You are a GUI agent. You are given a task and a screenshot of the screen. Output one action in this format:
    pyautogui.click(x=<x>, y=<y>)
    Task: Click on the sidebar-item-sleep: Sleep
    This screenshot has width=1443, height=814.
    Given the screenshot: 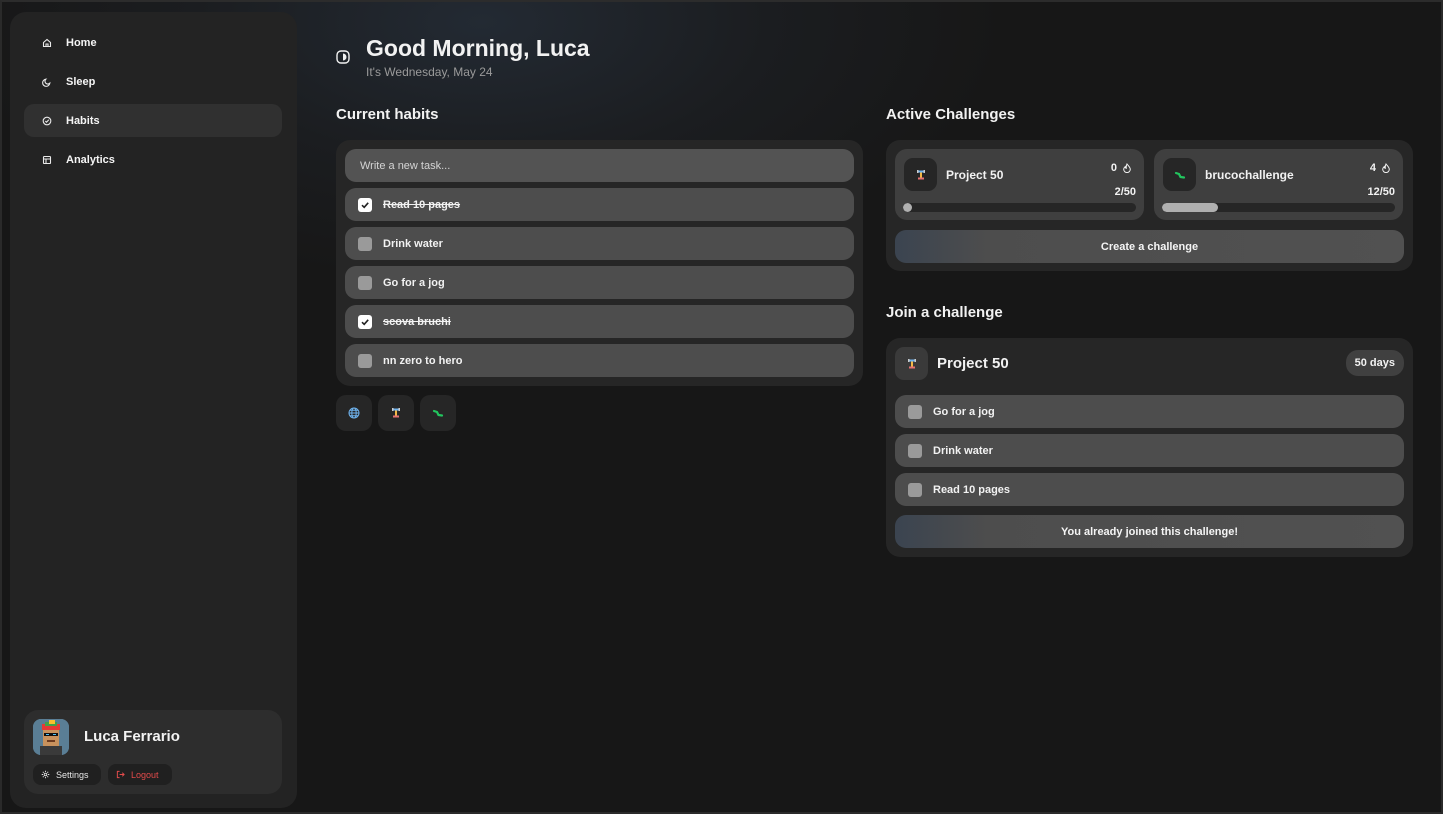 What is the action you would take?
    pyautogui.click(x=153, y=81)
    